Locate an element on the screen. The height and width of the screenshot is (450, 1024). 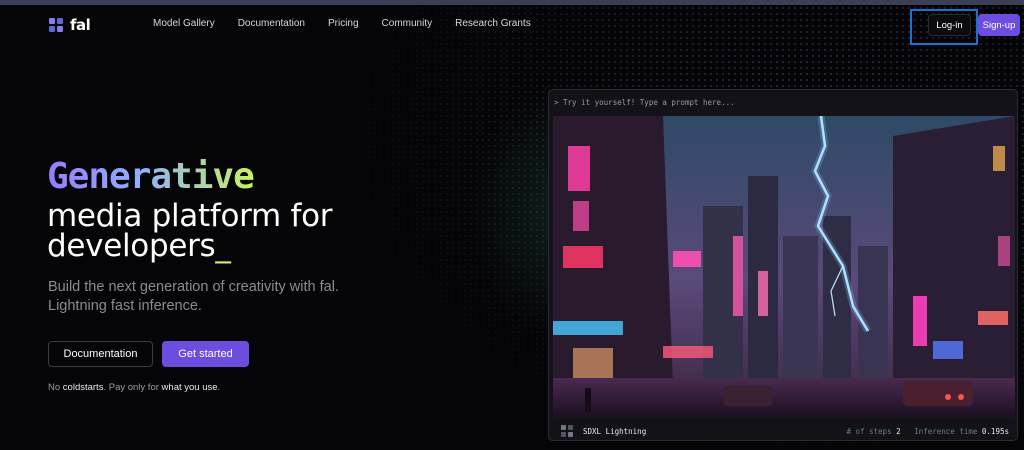
fal-logo-icon is located at coordinates (56, 25).